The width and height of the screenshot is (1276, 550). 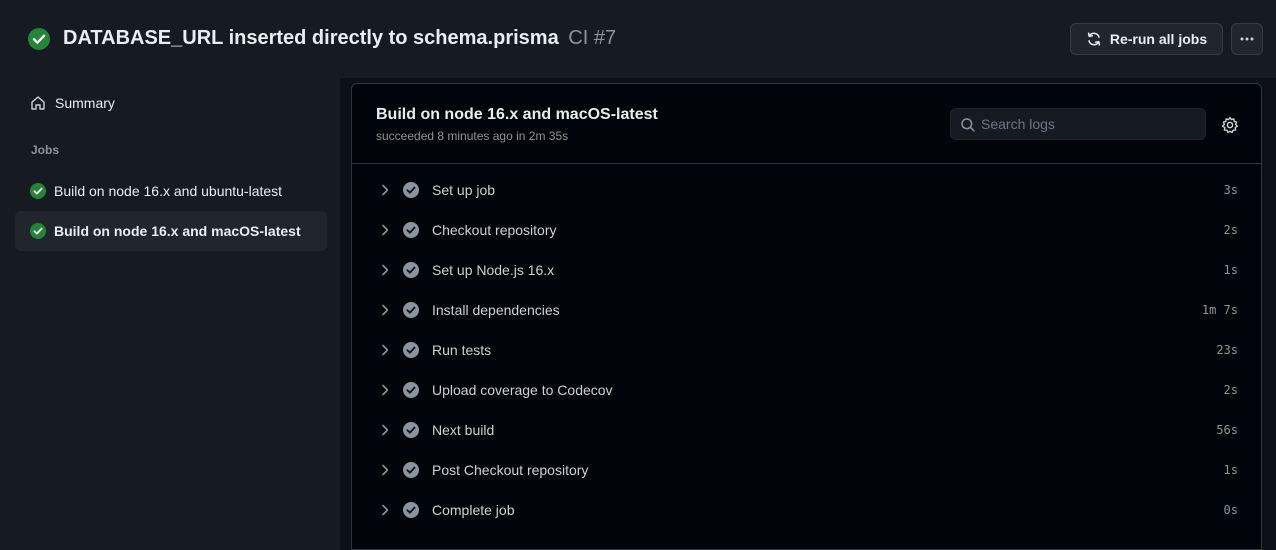 What do you see at coordinates (510, 470) in the screenshot?
I see `step-name: Post Checkout repository` at bounding box center [510, 470].